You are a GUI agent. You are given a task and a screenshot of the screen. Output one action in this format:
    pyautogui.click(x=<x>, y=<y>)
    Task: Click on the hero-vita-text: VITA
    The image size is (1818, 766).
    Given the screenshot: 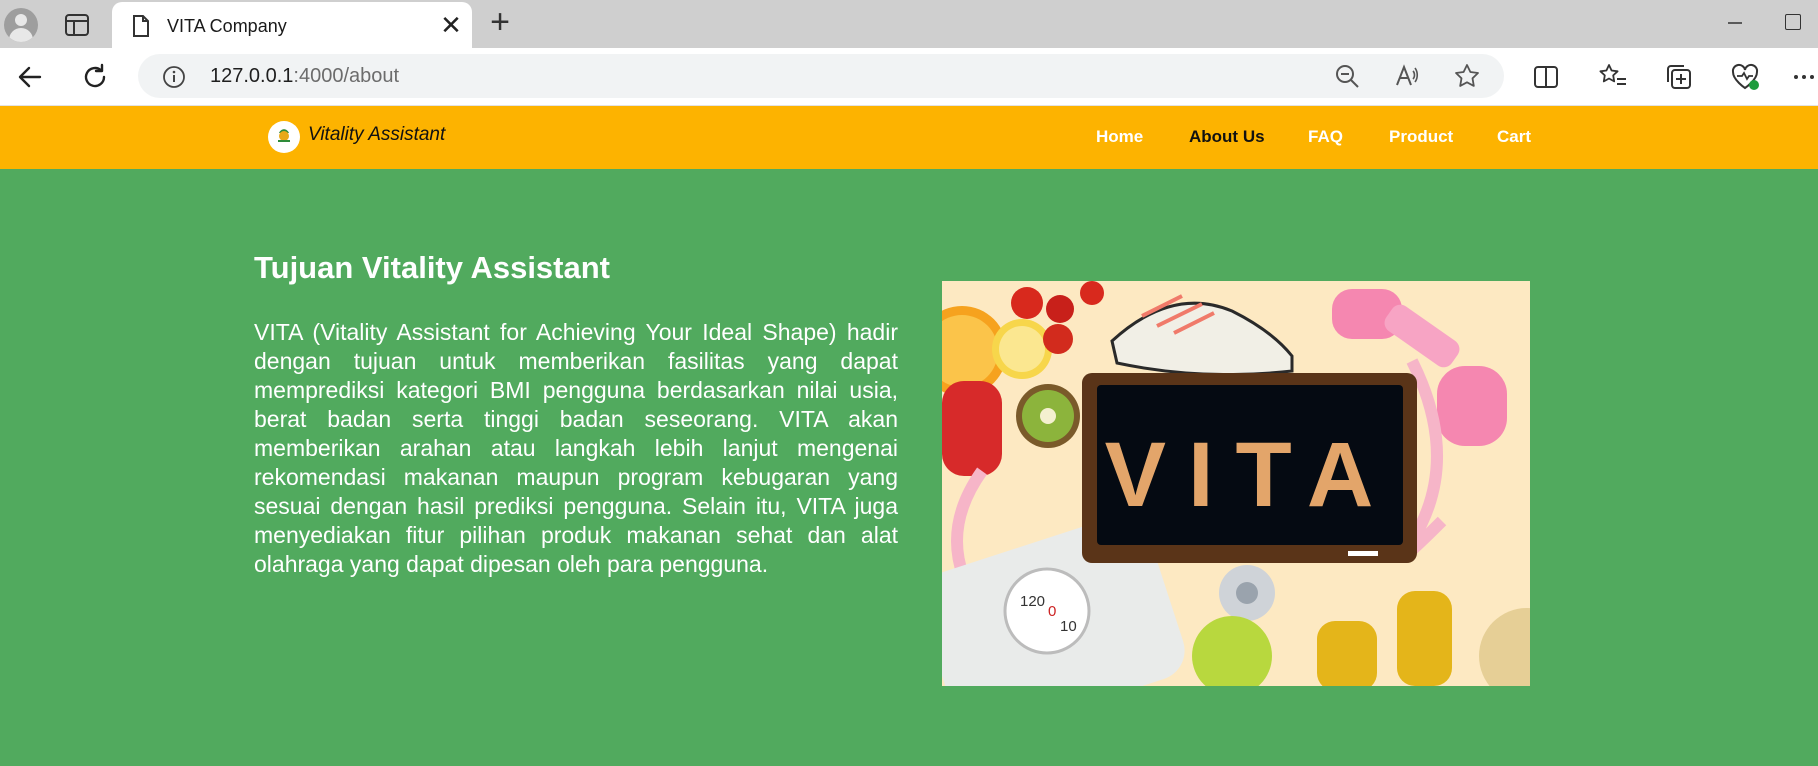 What is the action you would take?
    pyautogui.click(x=1250, y=475)
    